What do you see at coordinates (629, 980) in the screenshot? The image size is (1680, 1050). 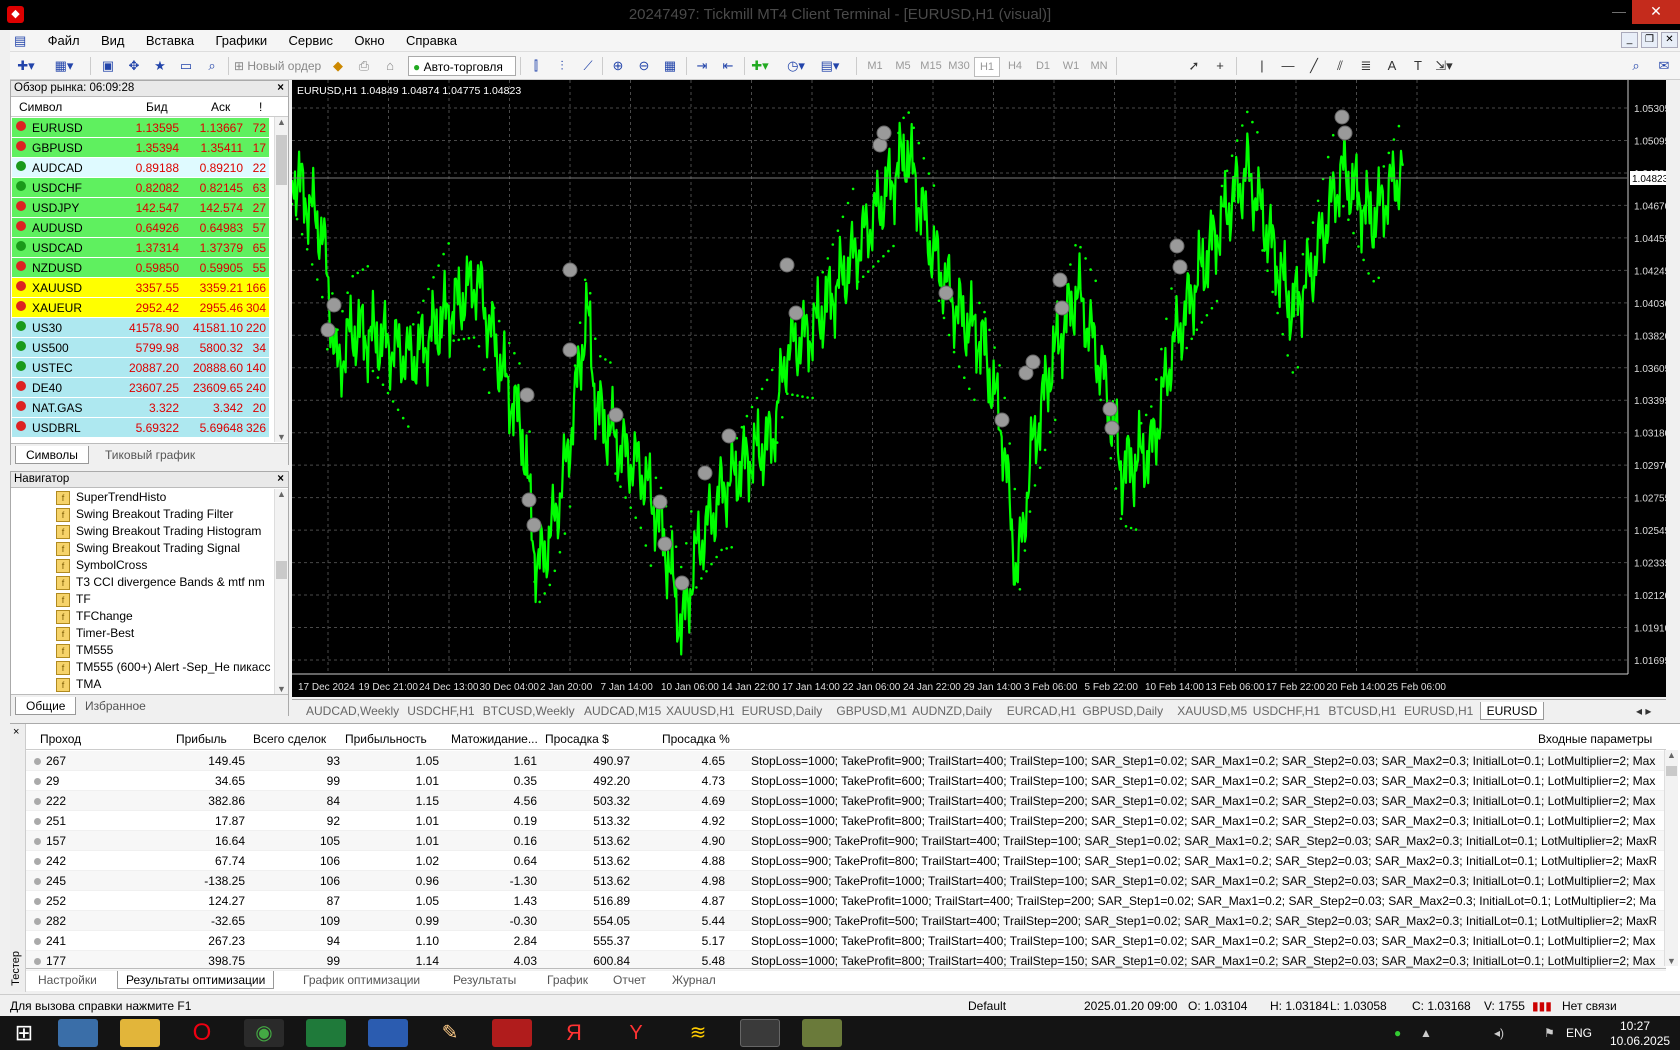 I see `tester-tab: Отчет` at bounding box center [629, 980].